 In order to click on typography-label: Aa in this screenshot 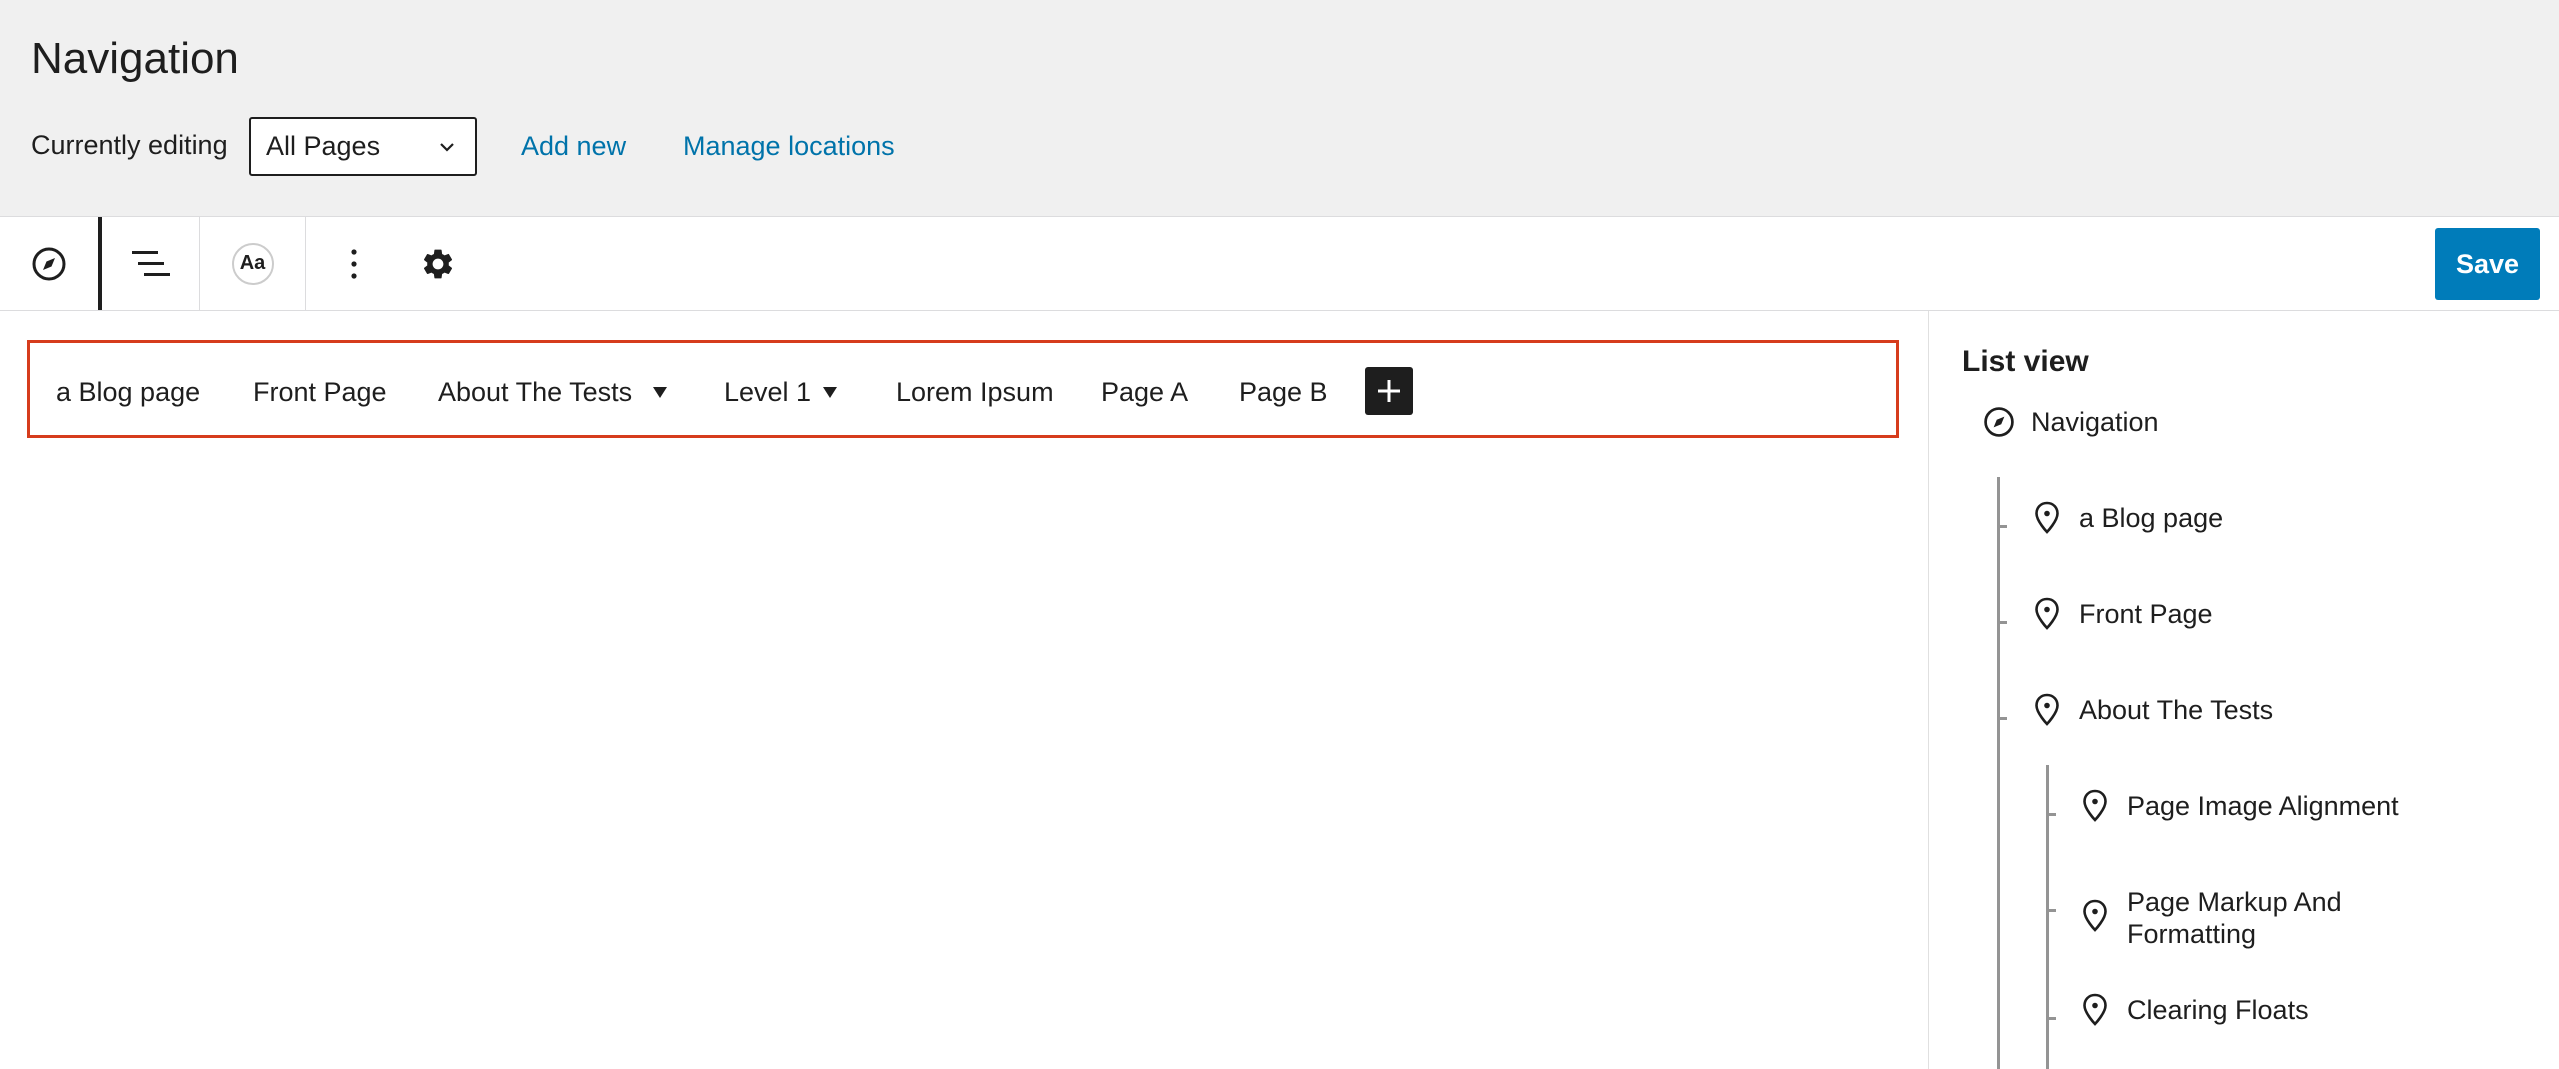, I will do `click(252, 263)`.